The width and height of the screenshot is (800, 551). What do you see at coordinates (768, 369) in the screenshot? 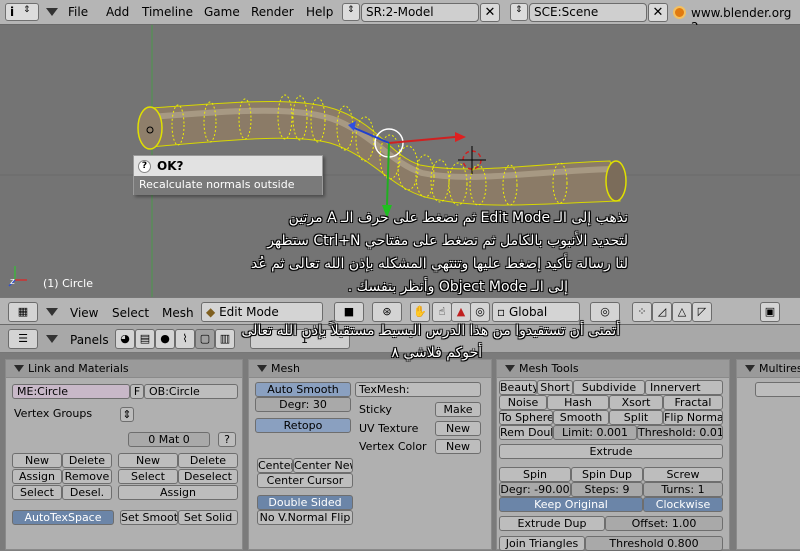
I see `multires-title: Multires` at bounding box center [768, 369].